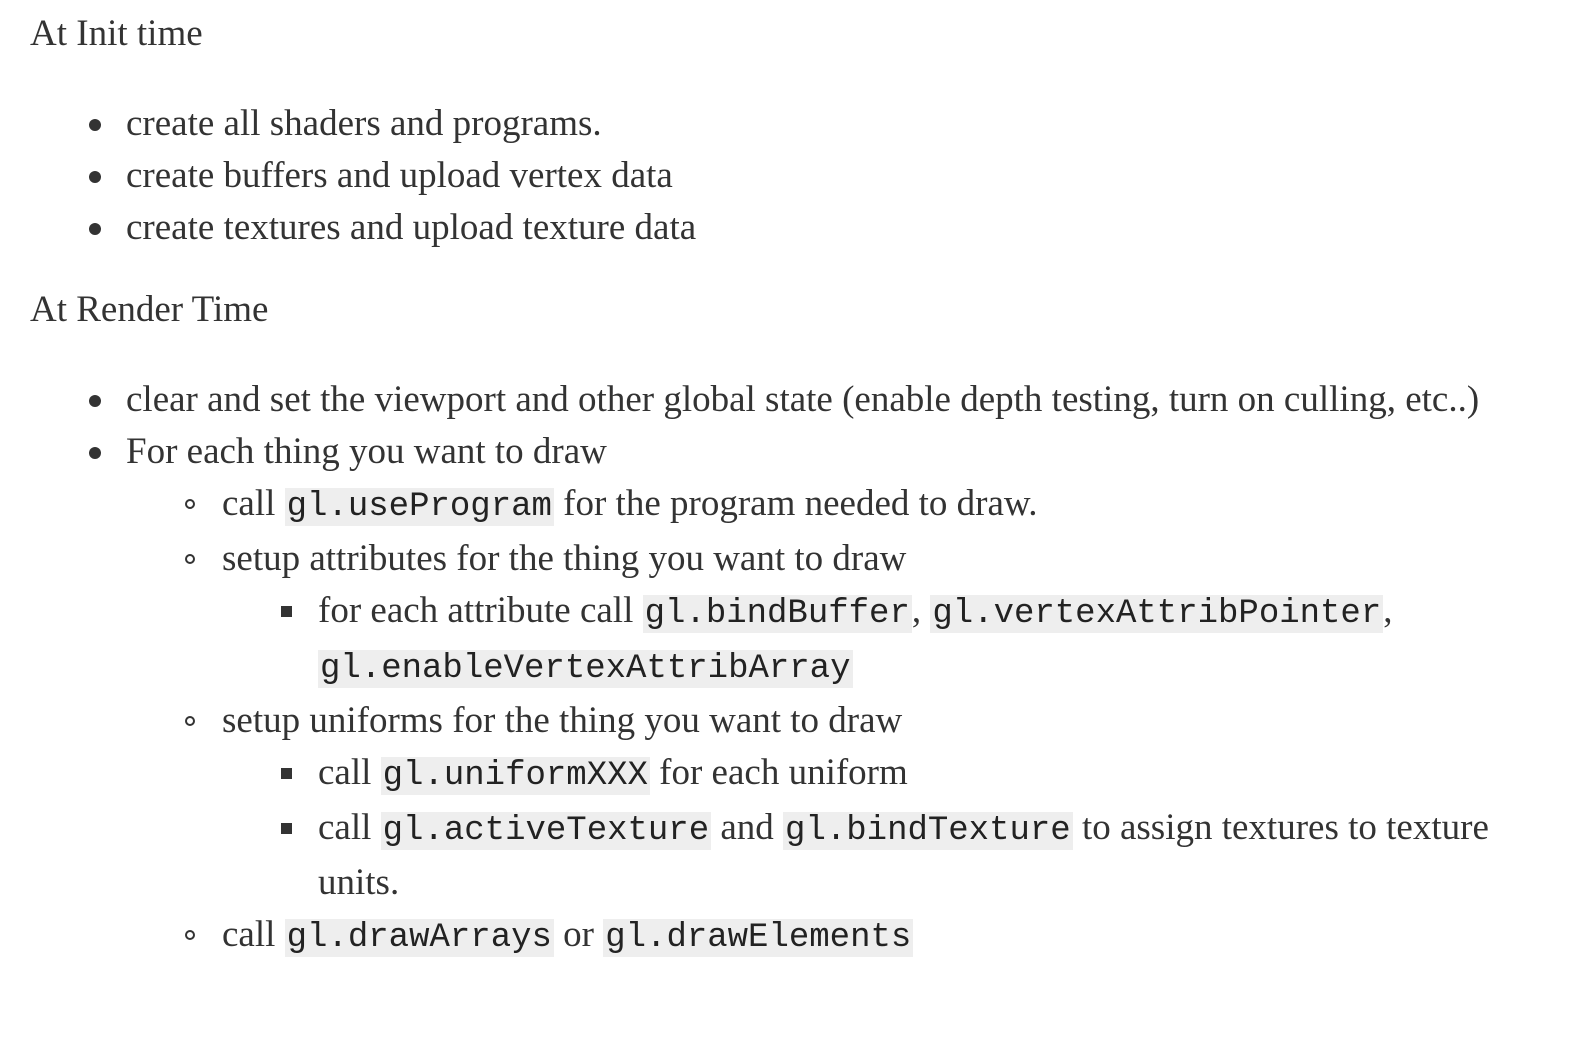 Image resolution: width=1570 pixels, height=1040 pixels. I want to click on inline-code: gl.bindTexture, so click(928, 831).